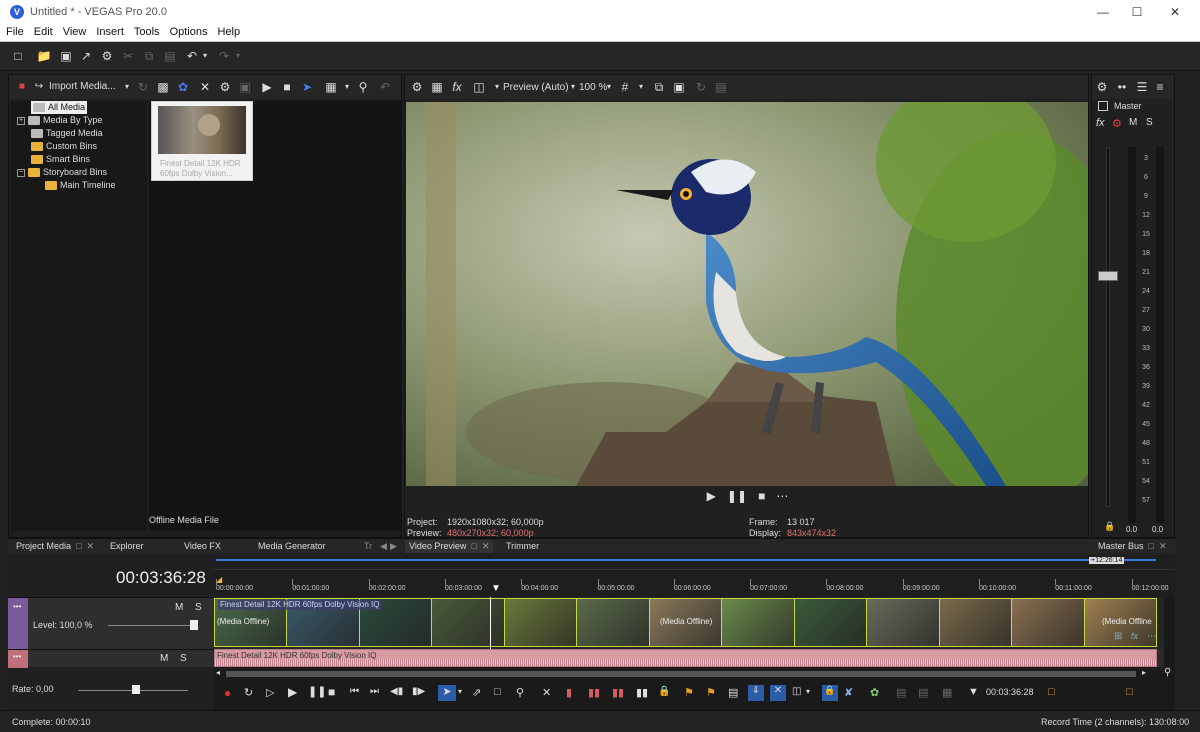  What do you see at coordinates (460, 691) in the screenshot?
I see `edit-tool-dropdown-icon: ▾` at bounding box center [460, 691].